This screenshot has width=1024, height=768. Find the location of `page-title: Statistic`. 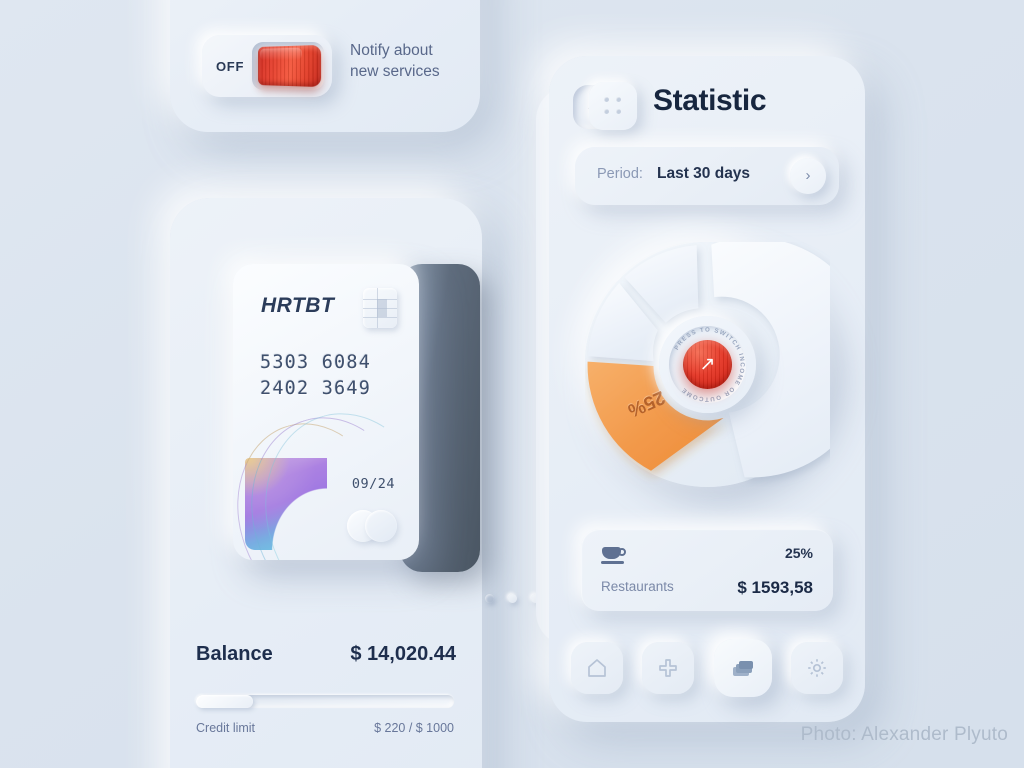

page-title: Statistic is located at coordinates (710, 100).